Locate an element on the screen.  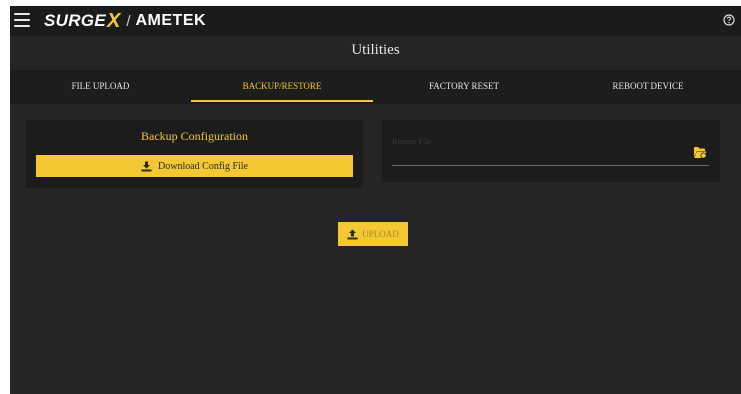
logo-ametek-text: AMETEK is located at coordinates (171, 20).